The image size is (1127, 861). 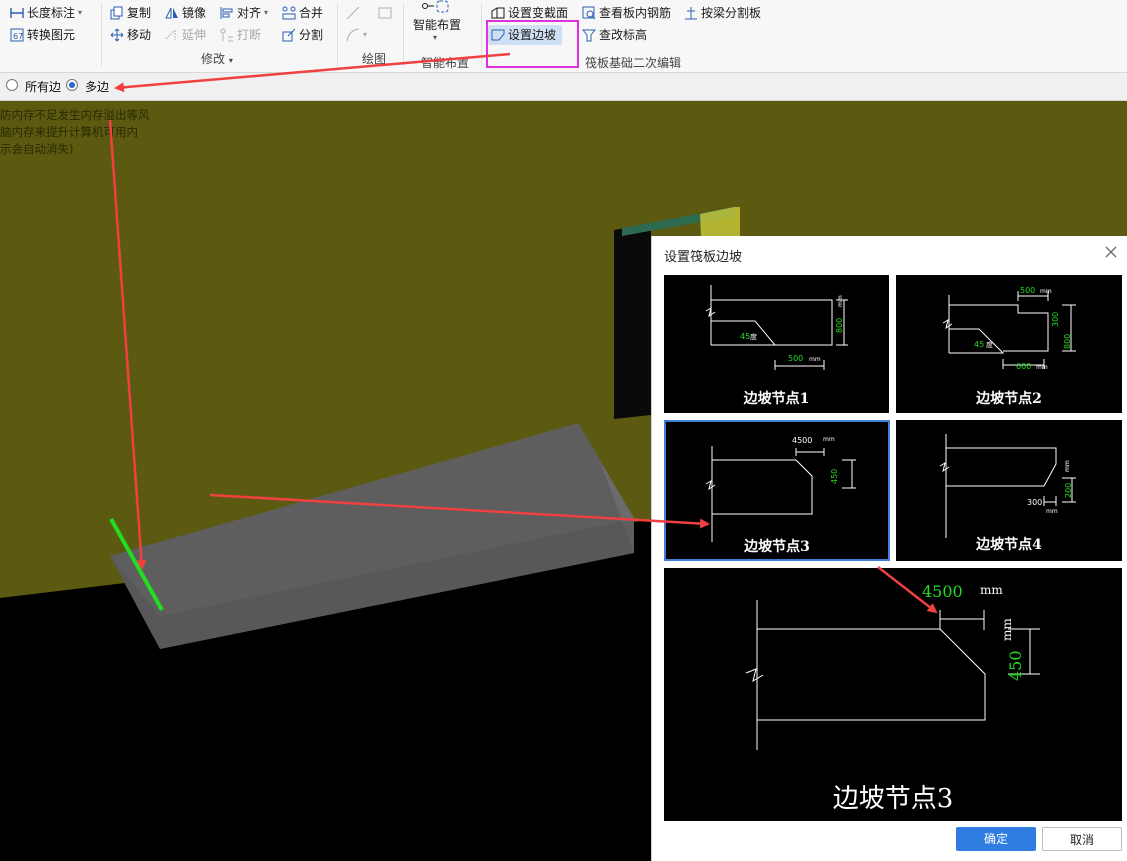 What do you see at coordinates (1009, 545) in the screenshot?
I see `slope-node-4-label: 边坡节点4` at bounding box center [1009, 545].